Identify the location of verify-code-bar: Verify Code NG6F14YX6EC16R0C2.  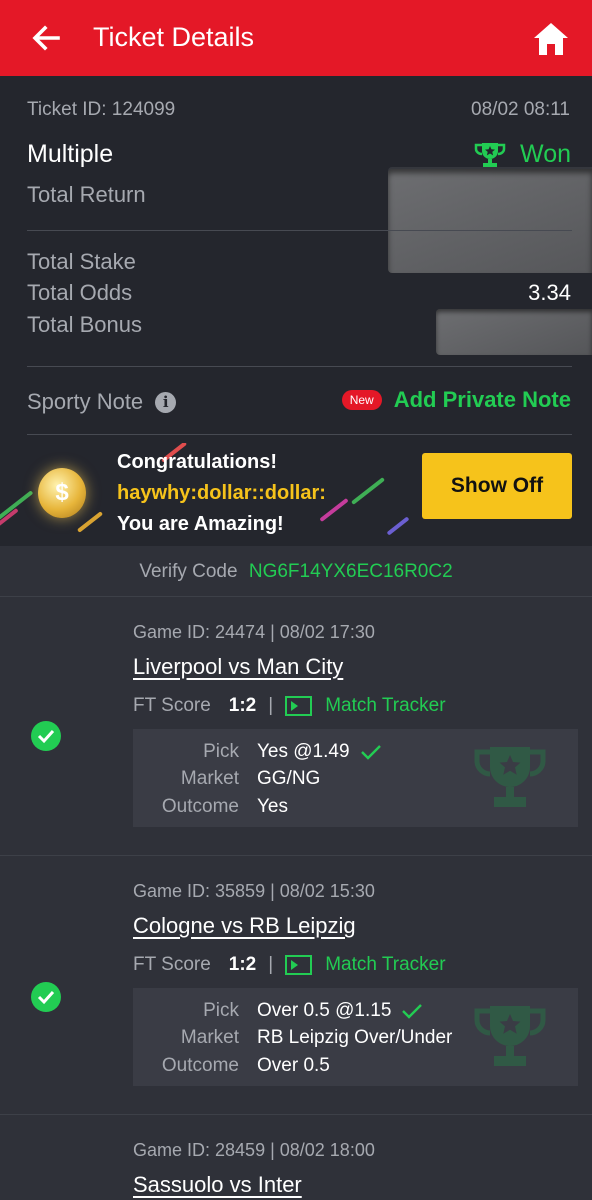
(296, 571).